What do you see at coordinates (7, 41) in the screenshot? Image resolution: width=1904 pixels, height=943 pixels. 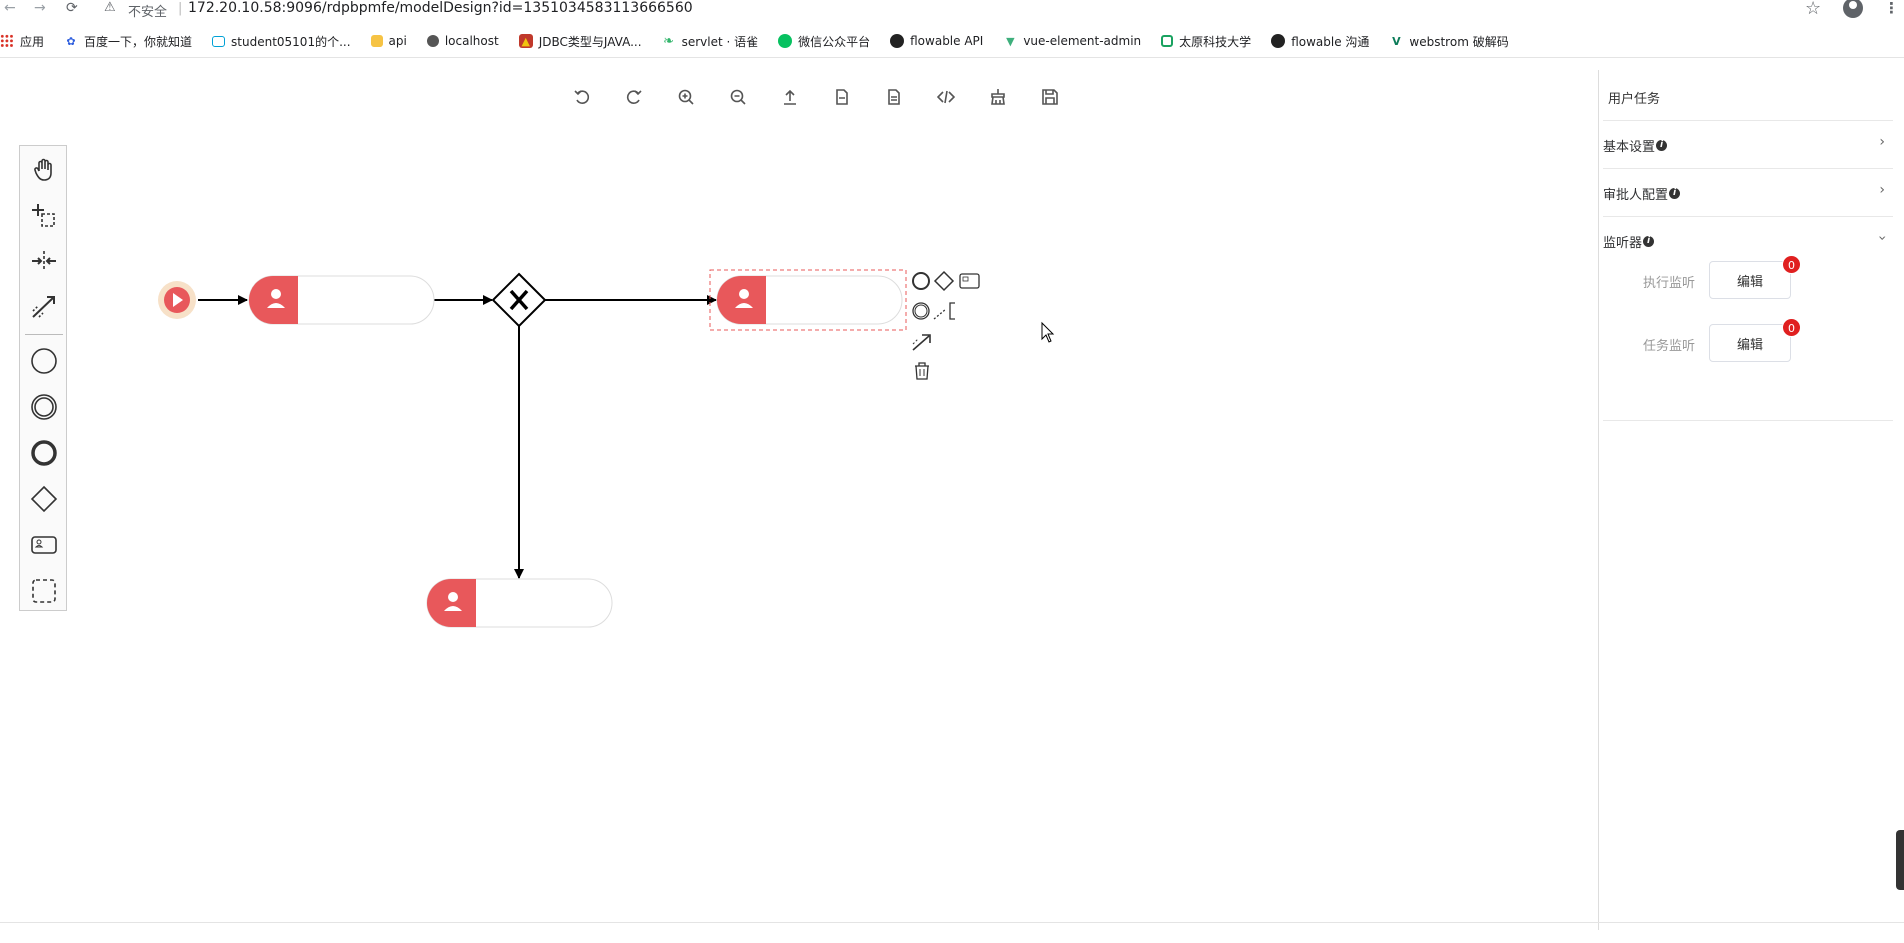 I see `apps-grid-icon` at bounding box center [7, 41].